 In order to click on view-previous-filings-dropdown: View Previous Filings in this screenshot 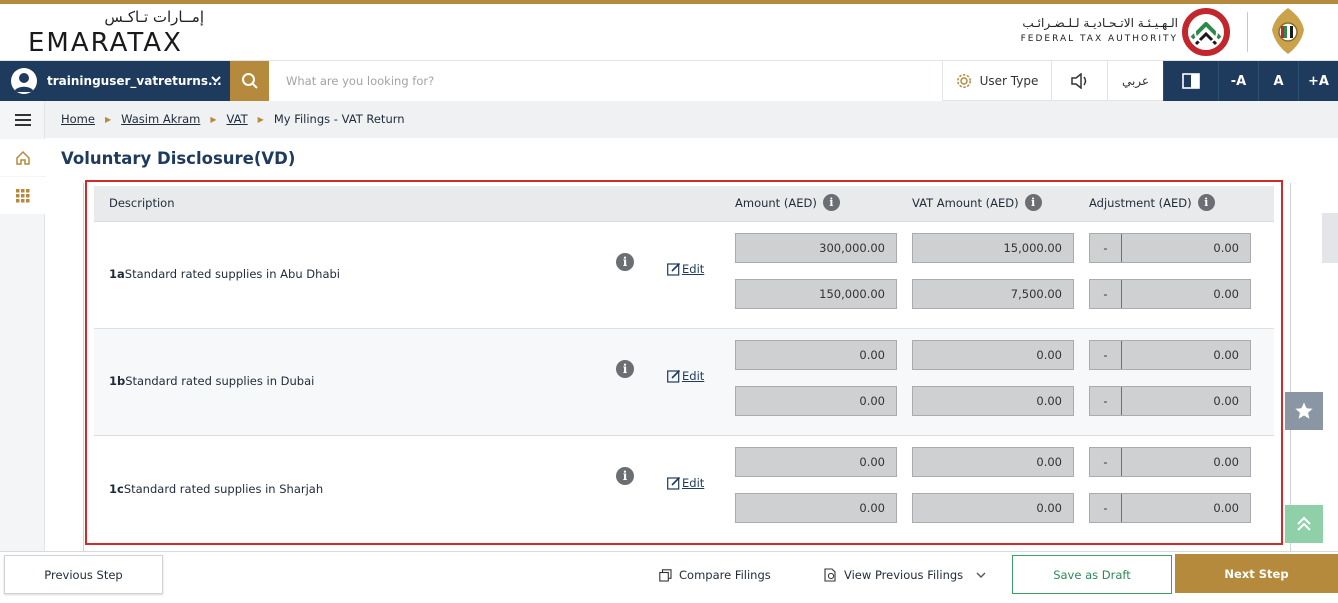, I will do `click(905, 575)`.